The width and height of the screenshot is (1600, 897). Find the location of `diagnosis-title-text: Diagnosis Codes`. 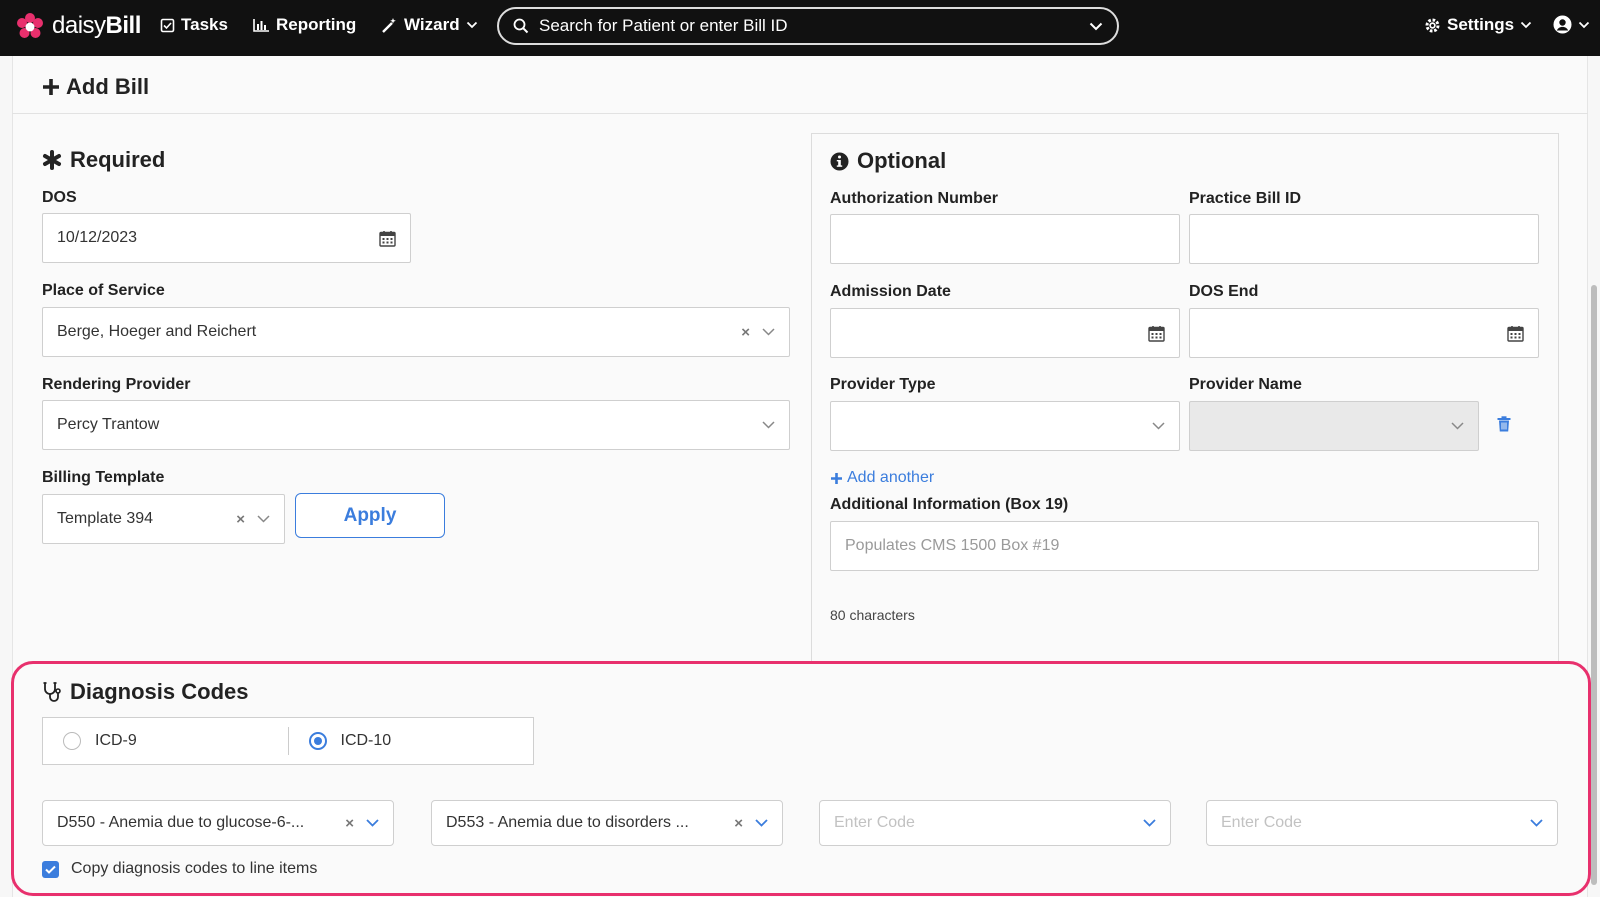

diagnosis-title-text: Diagnosis Codes is located at coordinates (159, 691).